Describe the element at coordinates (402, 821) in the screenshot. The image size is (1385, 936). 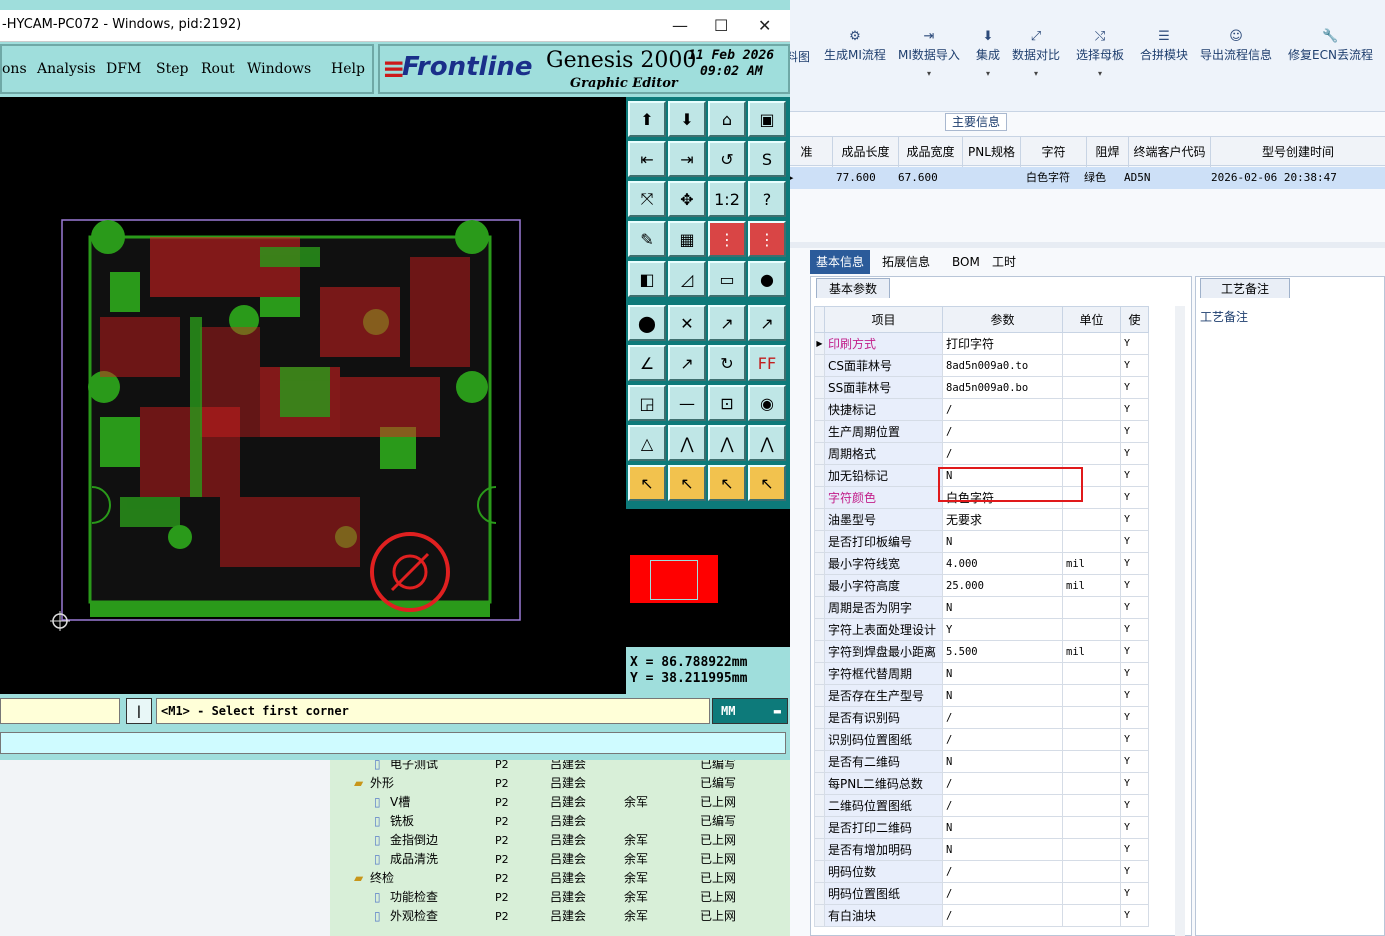
I see `tree-item-name: 铣板` at that location.